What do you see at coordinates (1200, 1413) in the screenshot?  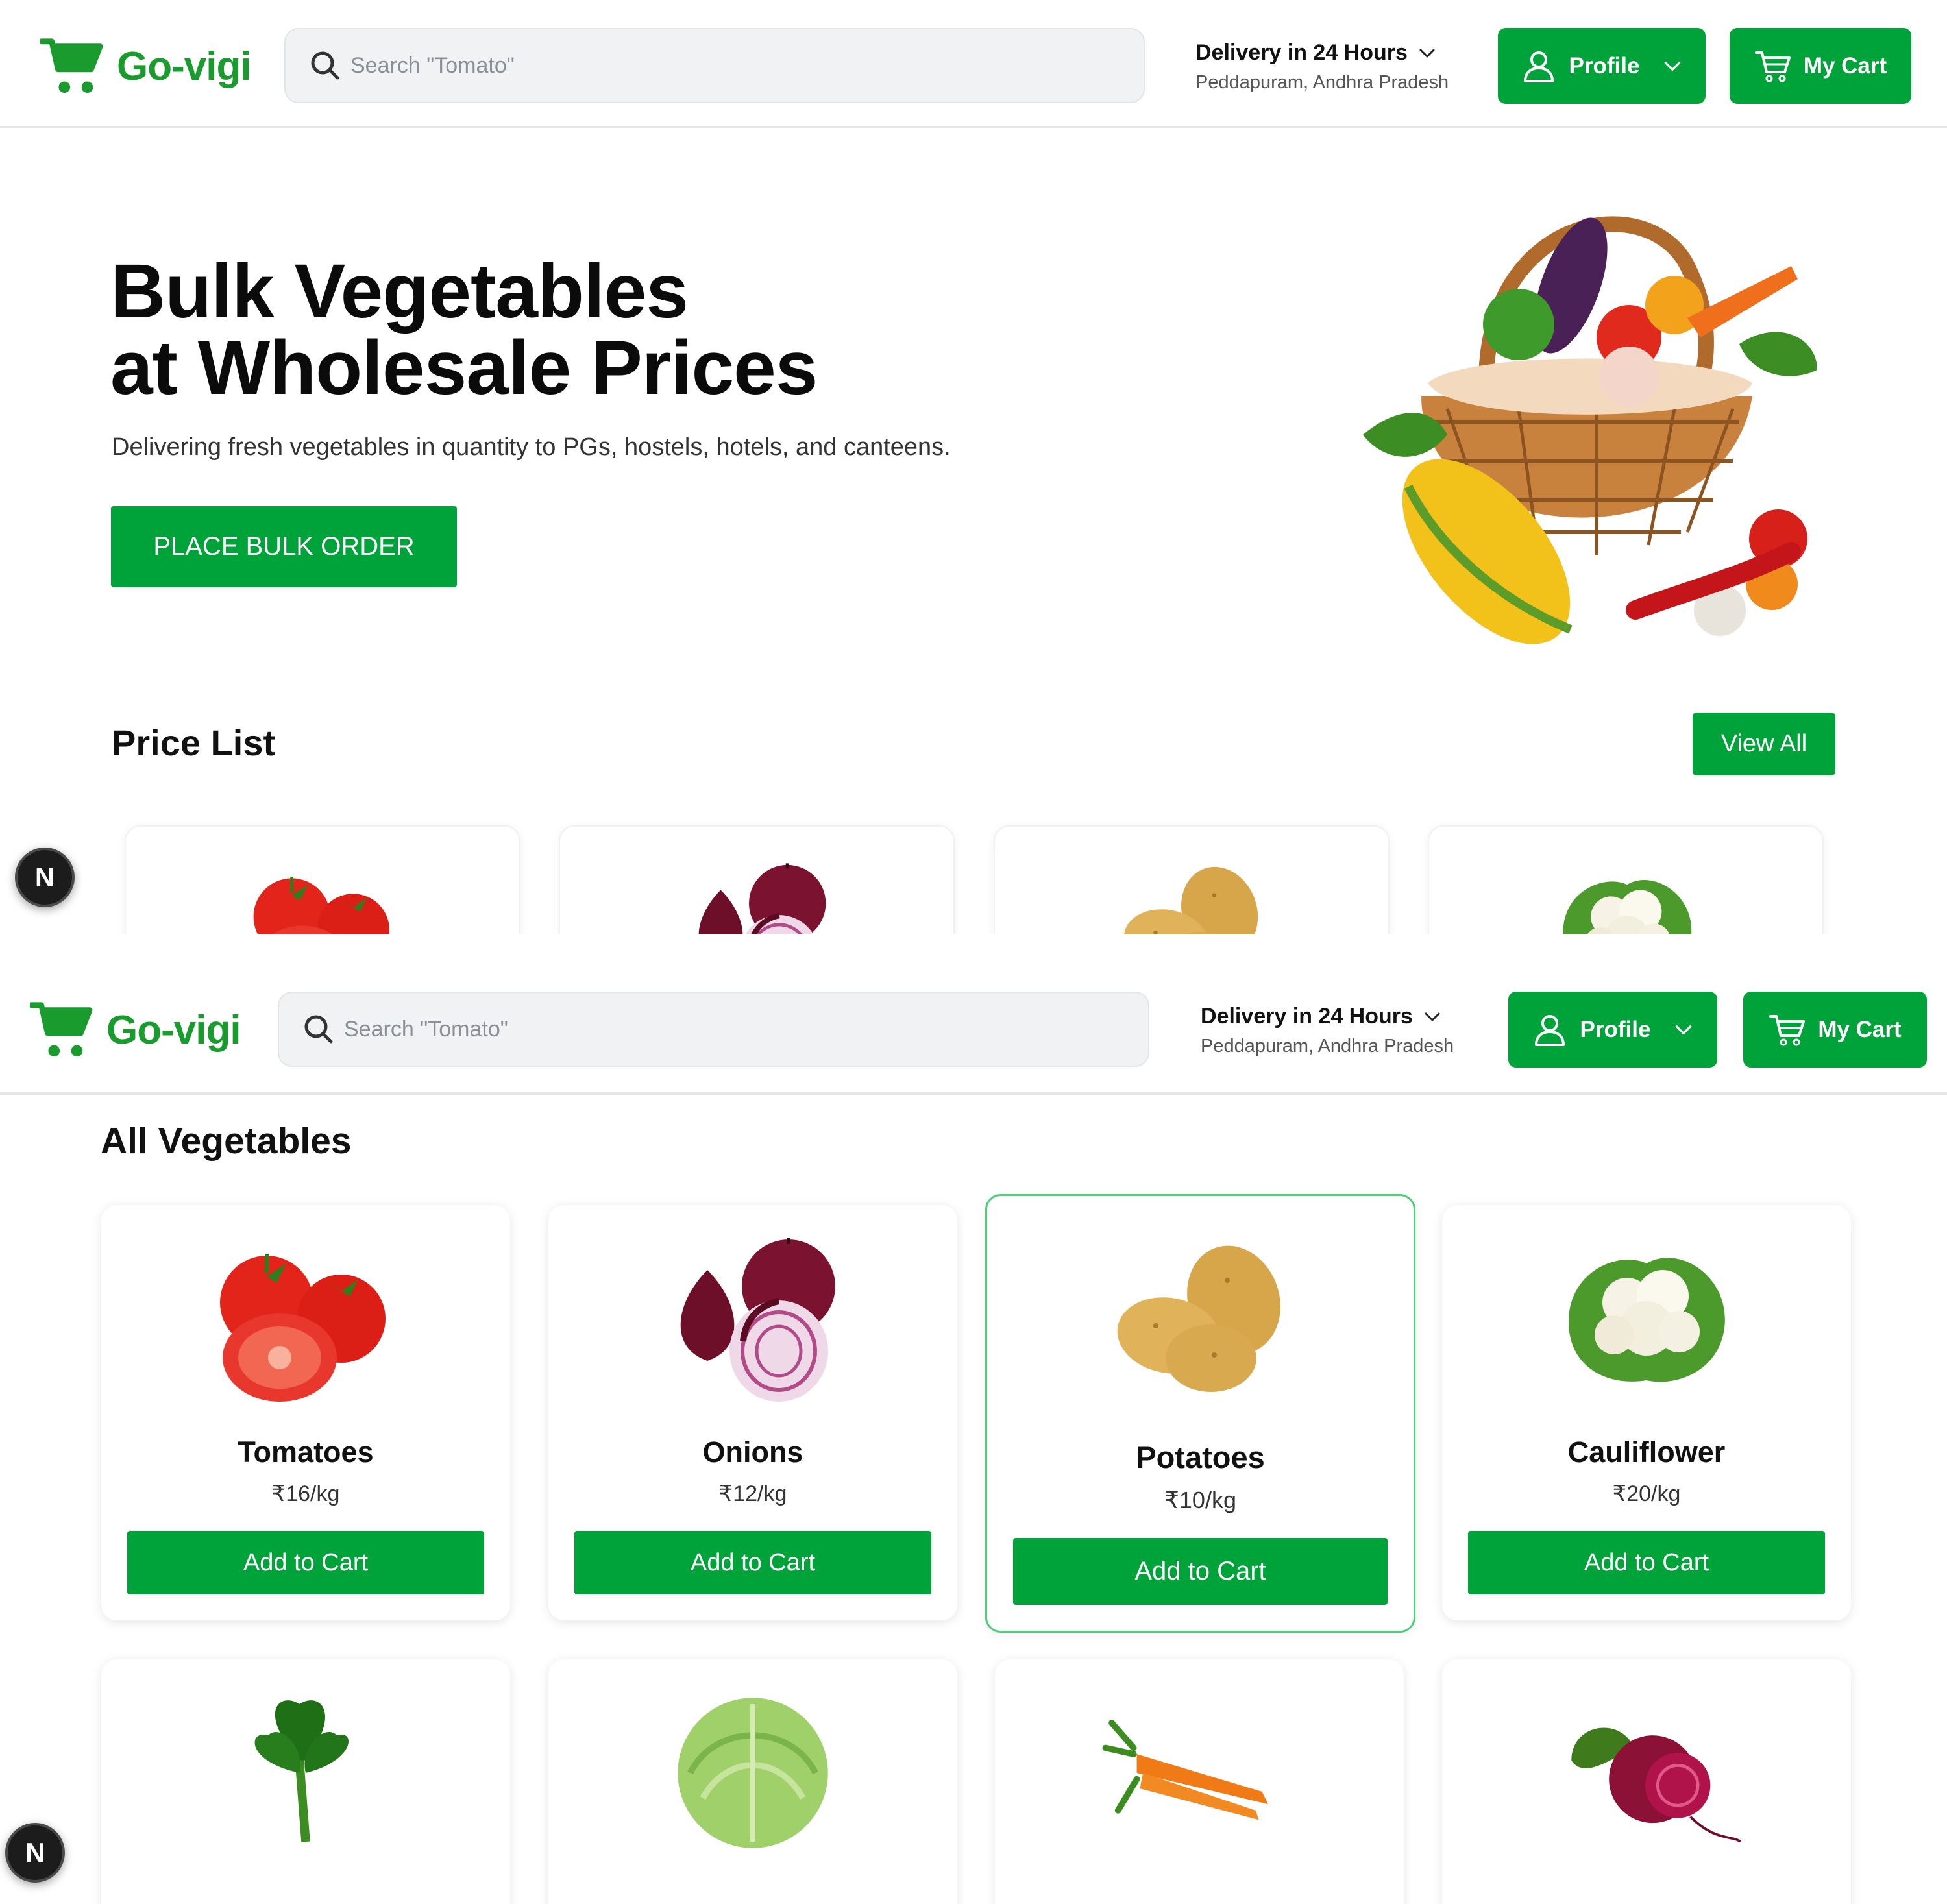 I see `vegetable-card-potatoes: Potatoes ₹10/kg Add to Cart` at bounding box center [1200, 1413].